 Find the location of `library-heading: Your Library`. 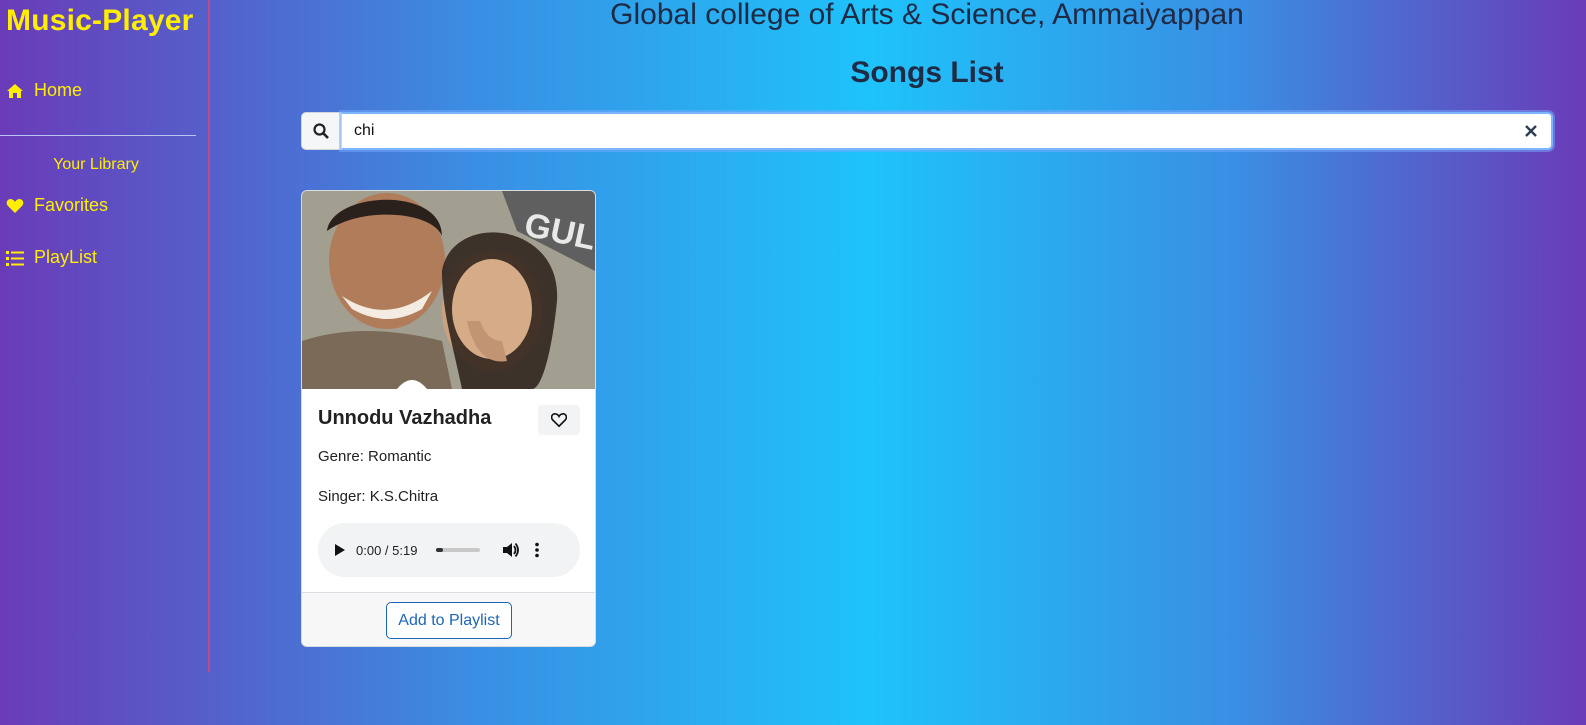

library-heading: Your Library is located at coordinates (96, 164).